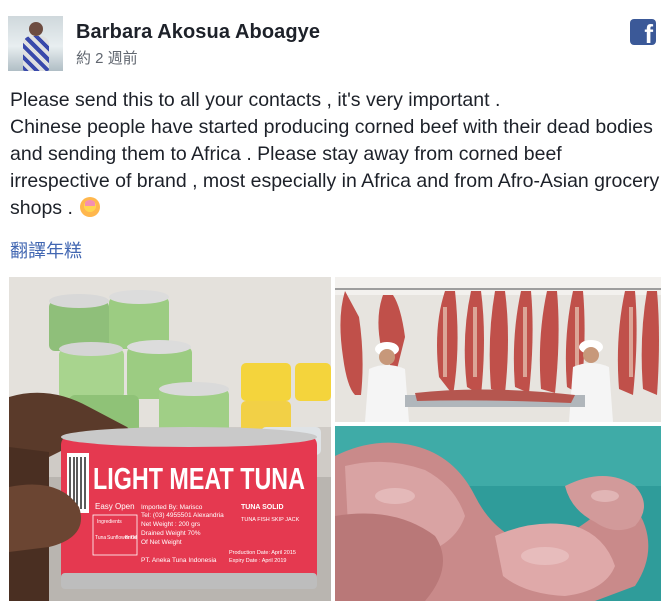  Describe the element at coordinates (36, 29) in the screenshot. I see `avatar-figure-head` at that location.